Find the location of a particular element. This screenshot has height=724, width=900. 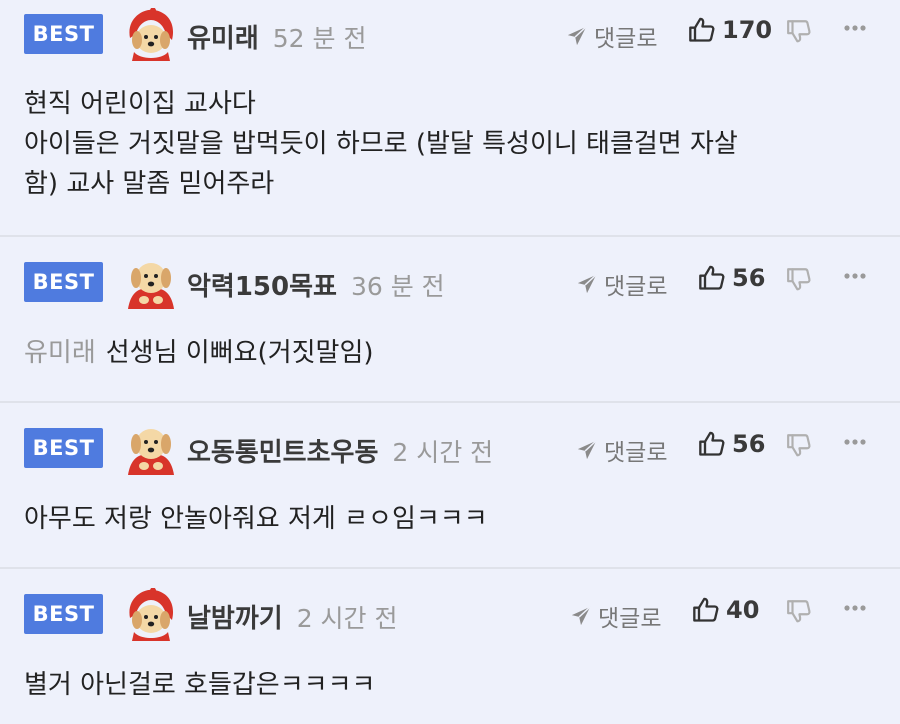

comment-header: BEST 오동통민트초우동 2 시간 전 댓글로 56 is located at coordinates (450, 448).